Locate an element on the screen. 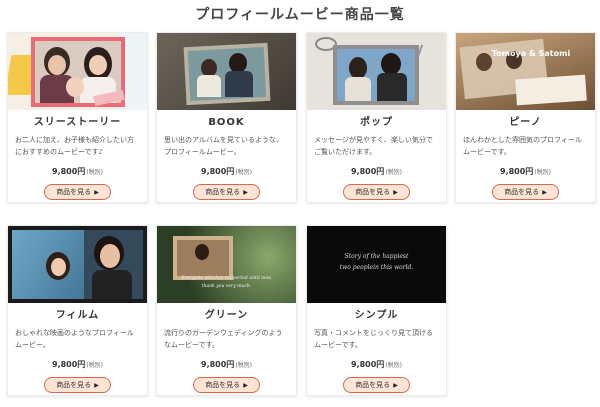  product-description: 写真・コメントをじっくり見て頂けるムービーです。 is located at coordinates (373, 339).